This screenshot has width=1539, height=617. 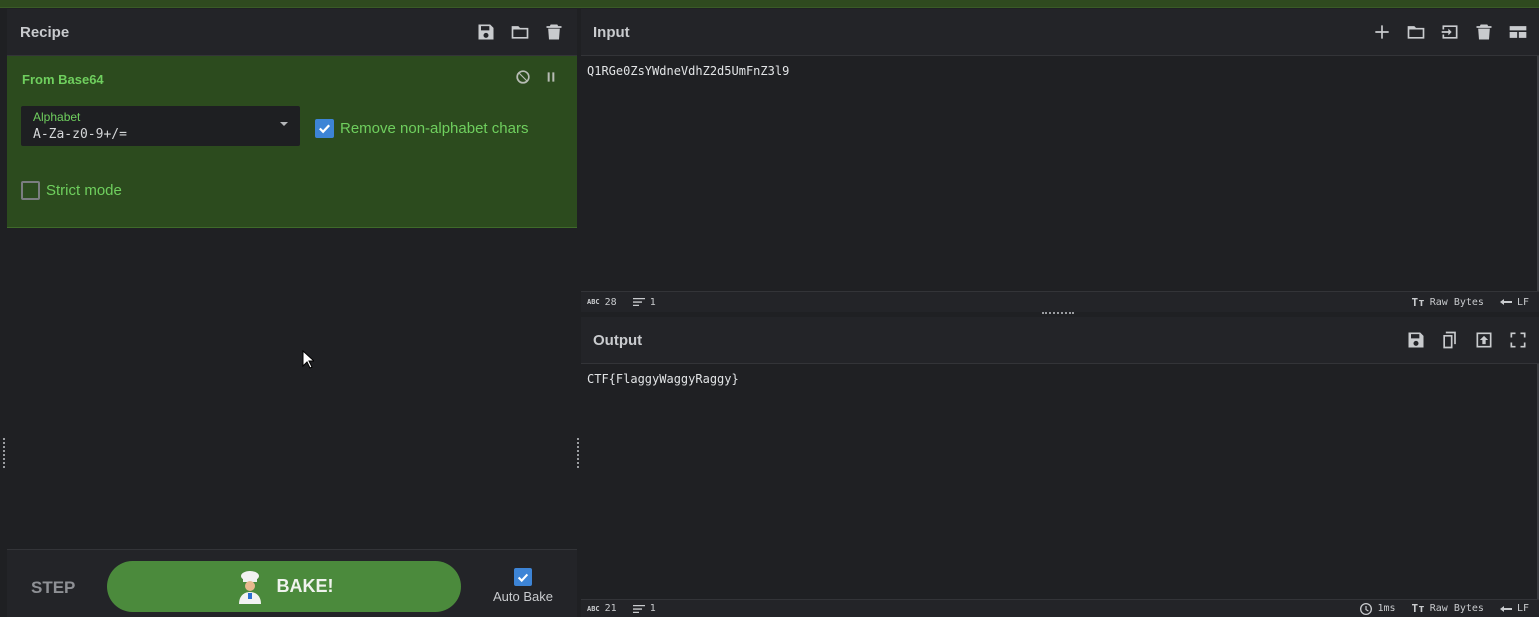 I want to click on step-button: STEP, so click(x=53, y=588).